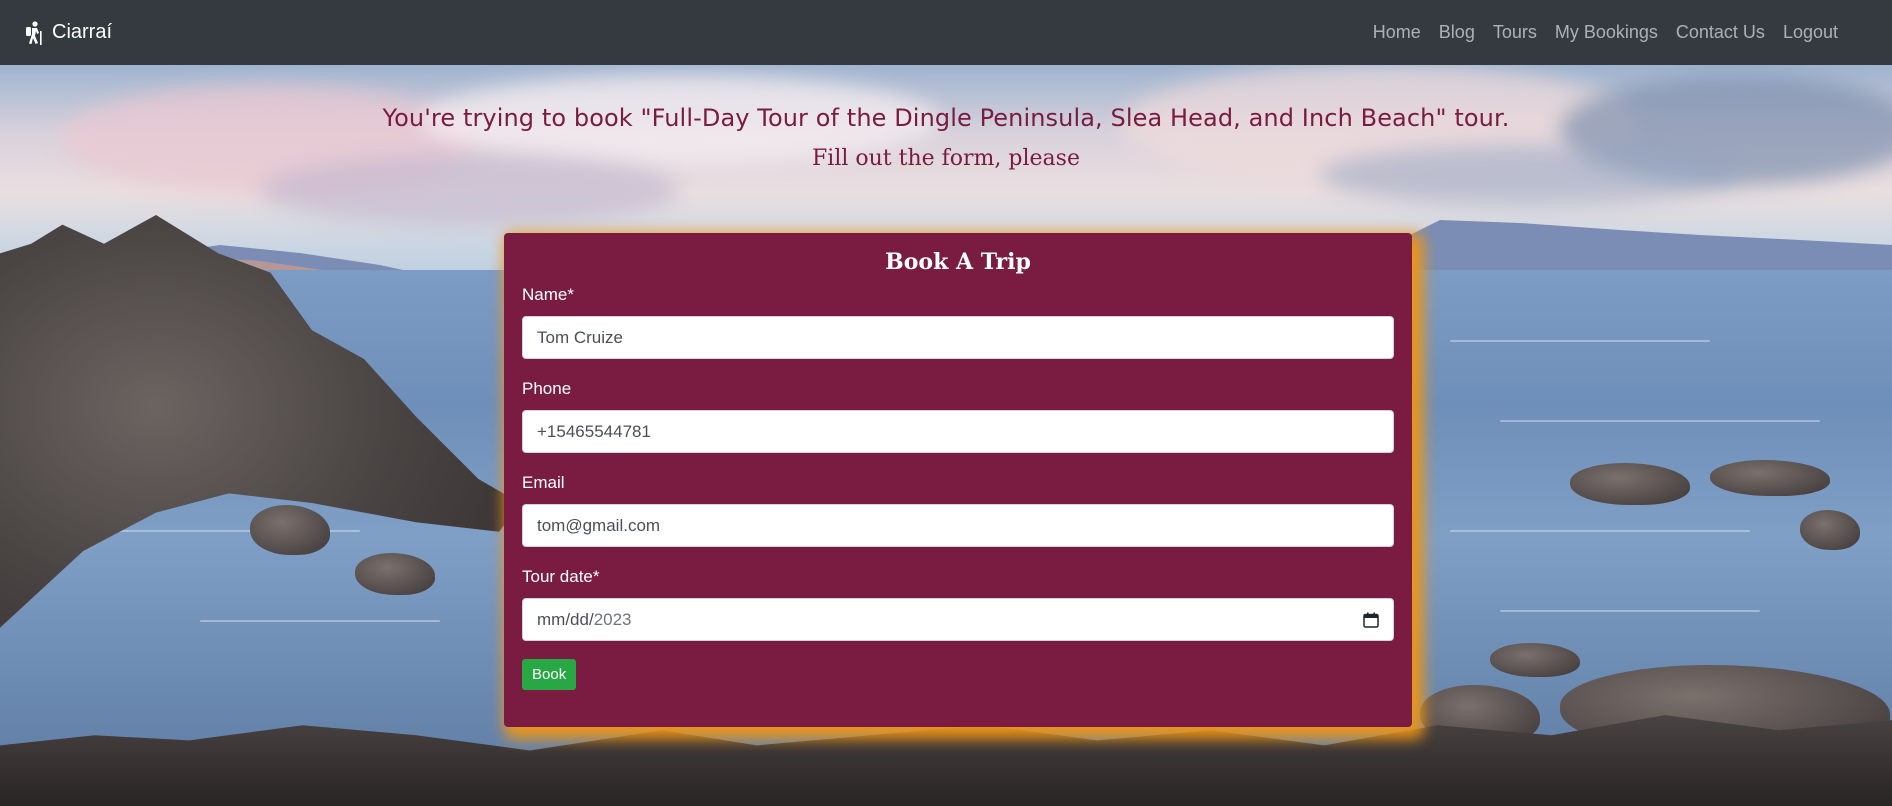 This screenshot has width=1892, height=806. Describe the element at coordinates (580, 337) in the screenshot. I see `name-value: Tom Cruize` at that location.